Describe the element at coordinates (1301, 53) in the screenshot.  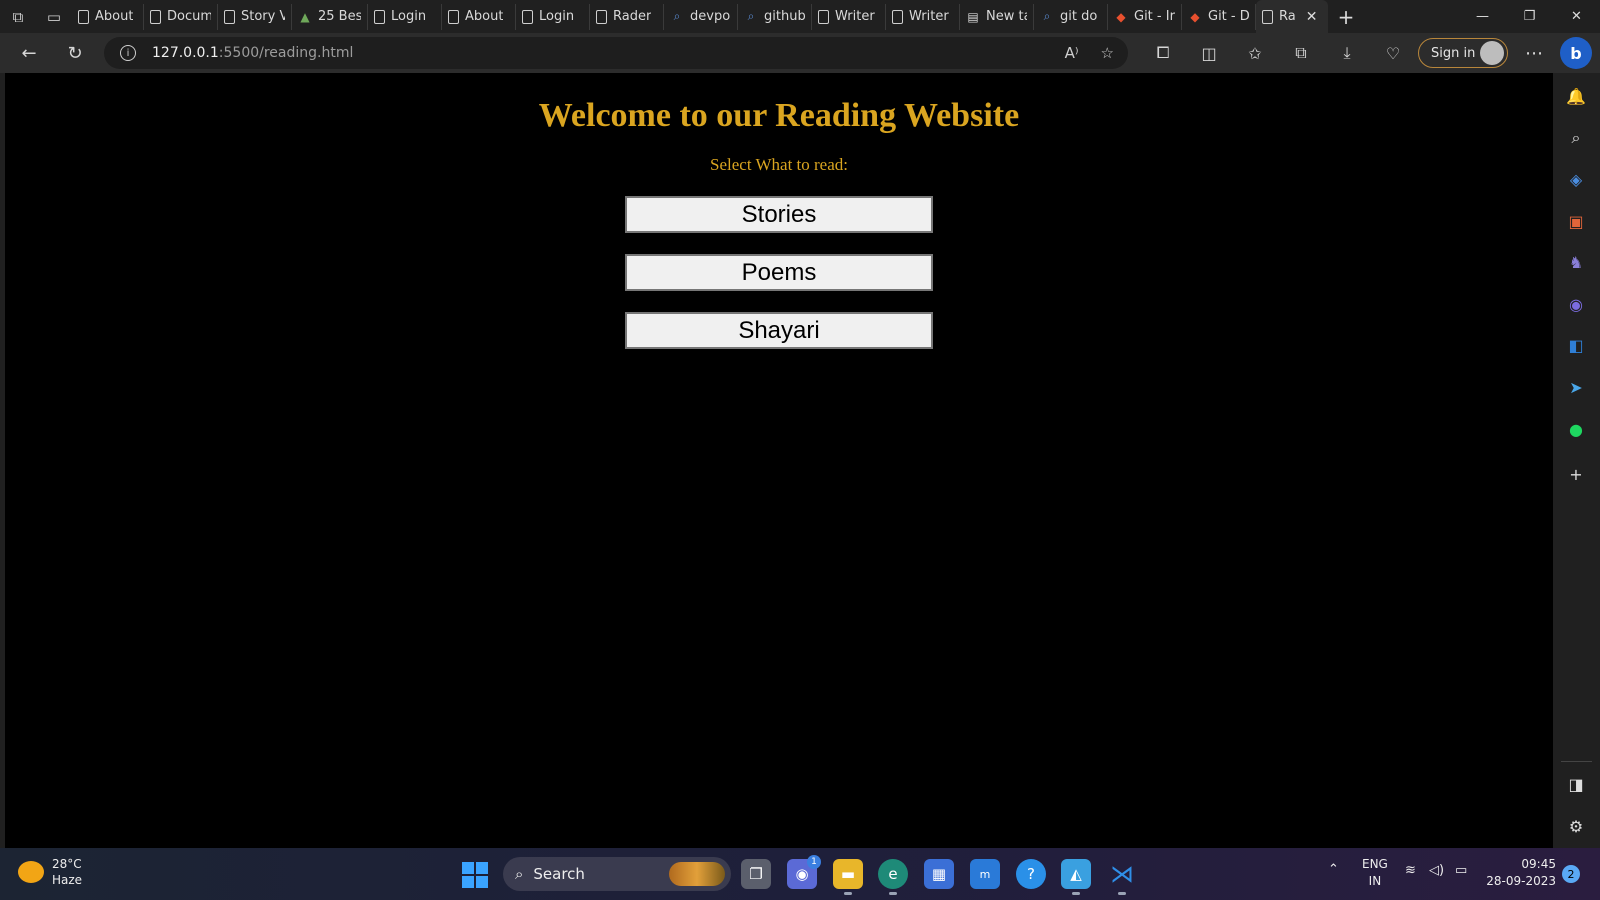
I see `collections-icon: ⧉` at that location.